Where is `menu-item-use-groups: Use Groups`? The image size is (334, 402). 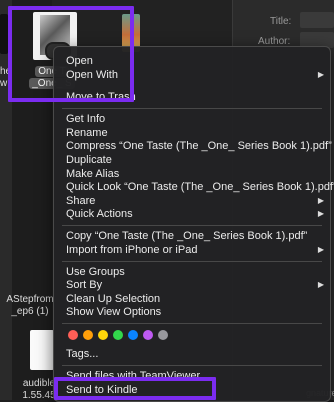
menu-item-use-groups: Use Groups is located at coordinates (192, 272).